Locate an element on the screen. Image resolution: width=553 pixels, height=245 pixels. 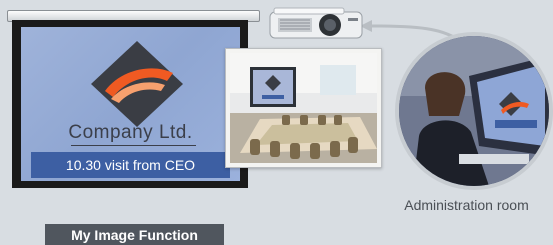
visit-message: 10.30 visit from CEO is located at coordinates (130, 165).